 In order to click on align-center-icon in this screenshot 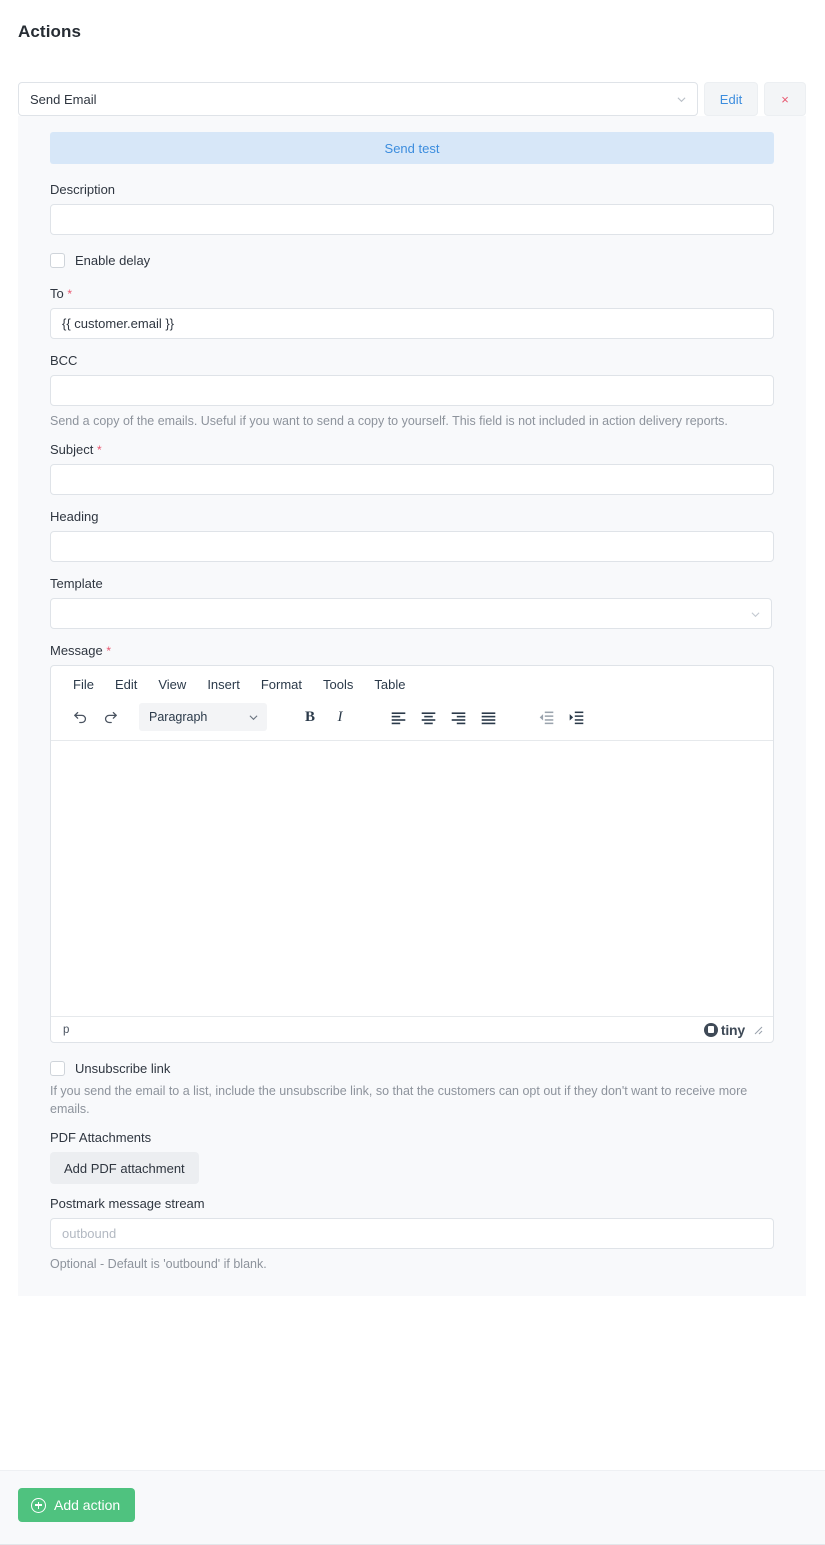, I will do `click(428, 717)`.